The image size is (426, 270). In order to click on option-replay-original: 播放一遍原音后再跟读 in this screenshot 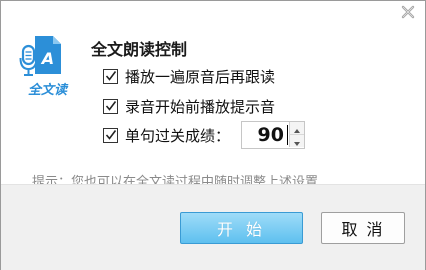, I will do `click(189, 76)`.